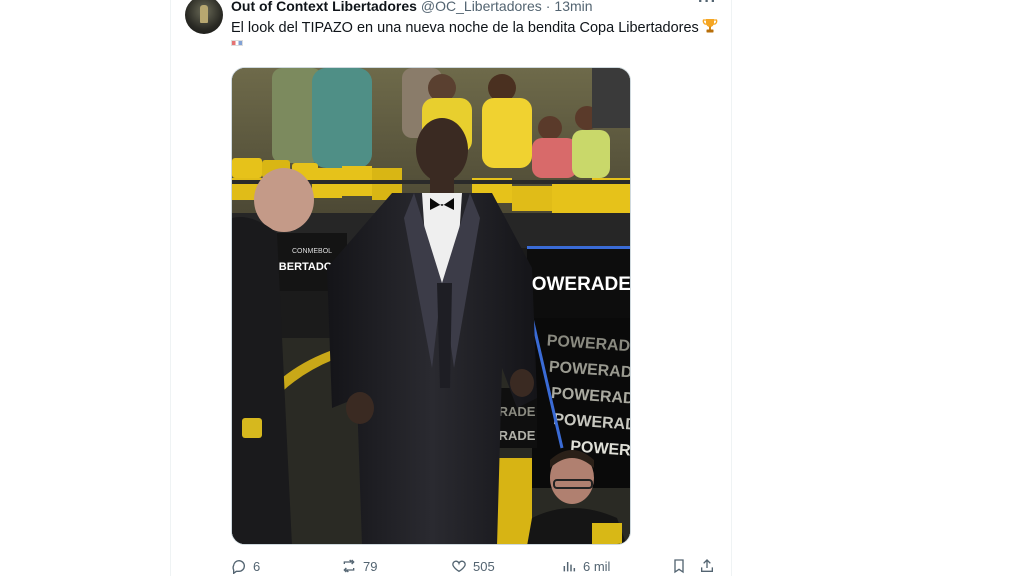  I want to click on flag-icon, so click(237, 43).